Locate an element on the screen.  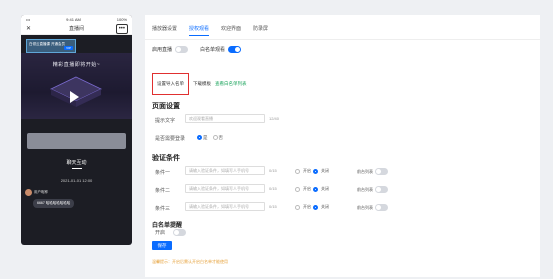
signal-indicator: ••• is located at coordinates (28, 19).